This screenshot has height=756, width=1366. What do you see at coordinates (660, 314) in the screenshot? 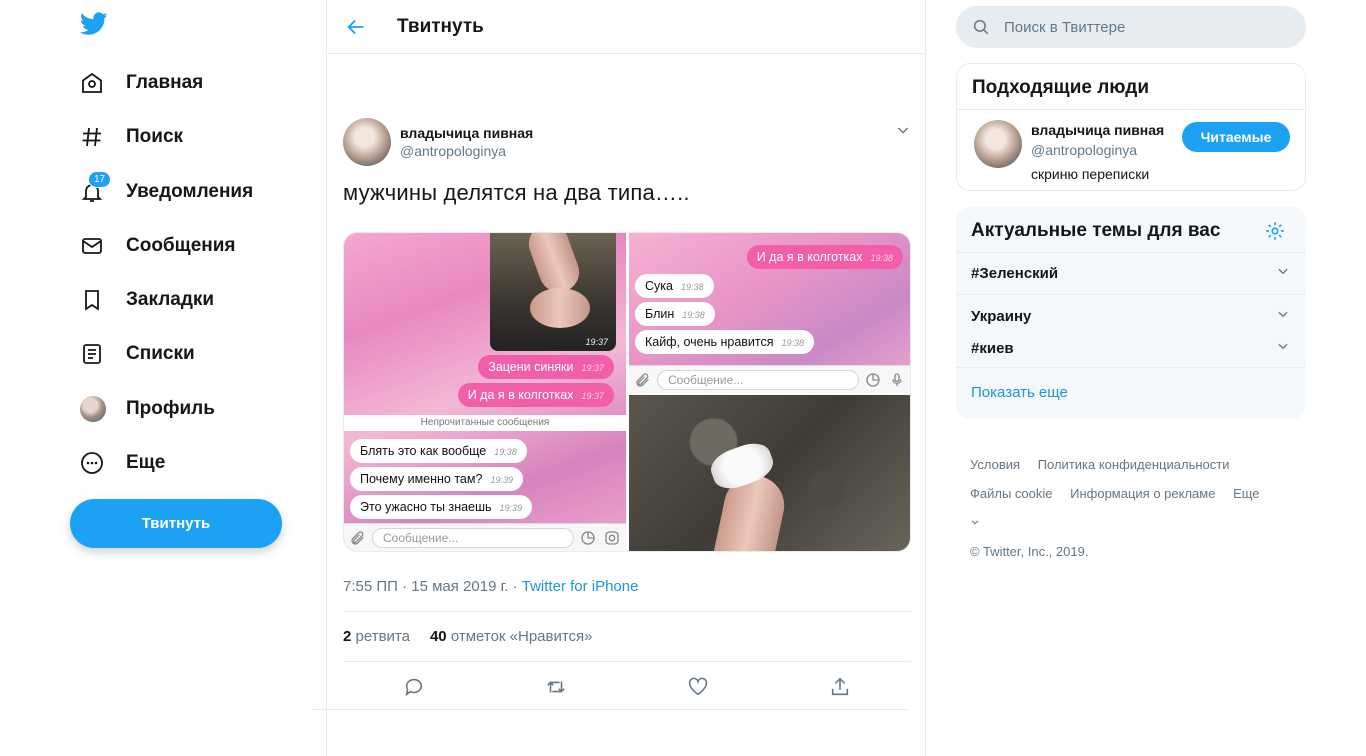
I see `bubble-text: Блин` at bounding box center [660, 314].